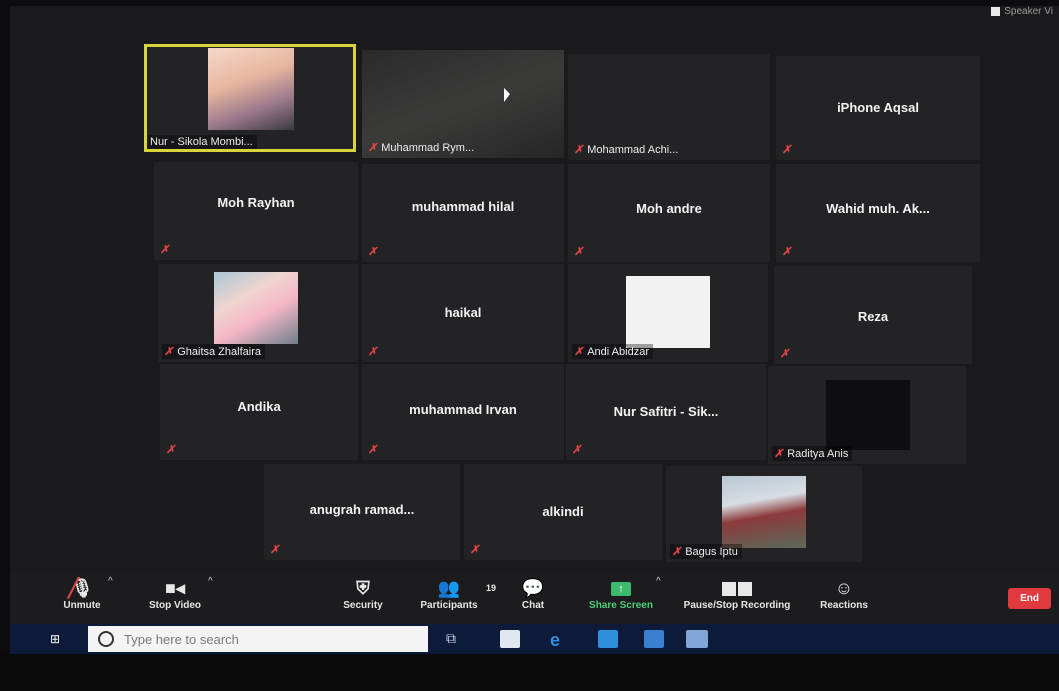 This screenshot has width=1059, height=691. Describe the element at coordinates (812, 453) in the screenshot. I see `participant-label: ✗ Raditya Anis` at that location.